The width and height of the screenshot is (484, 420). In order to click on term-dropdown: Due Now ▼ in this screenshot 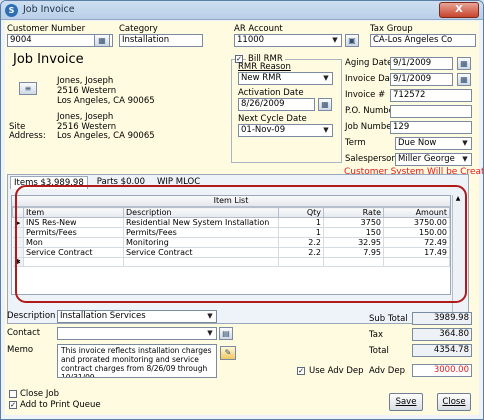, I will do `click(433, 143)`.